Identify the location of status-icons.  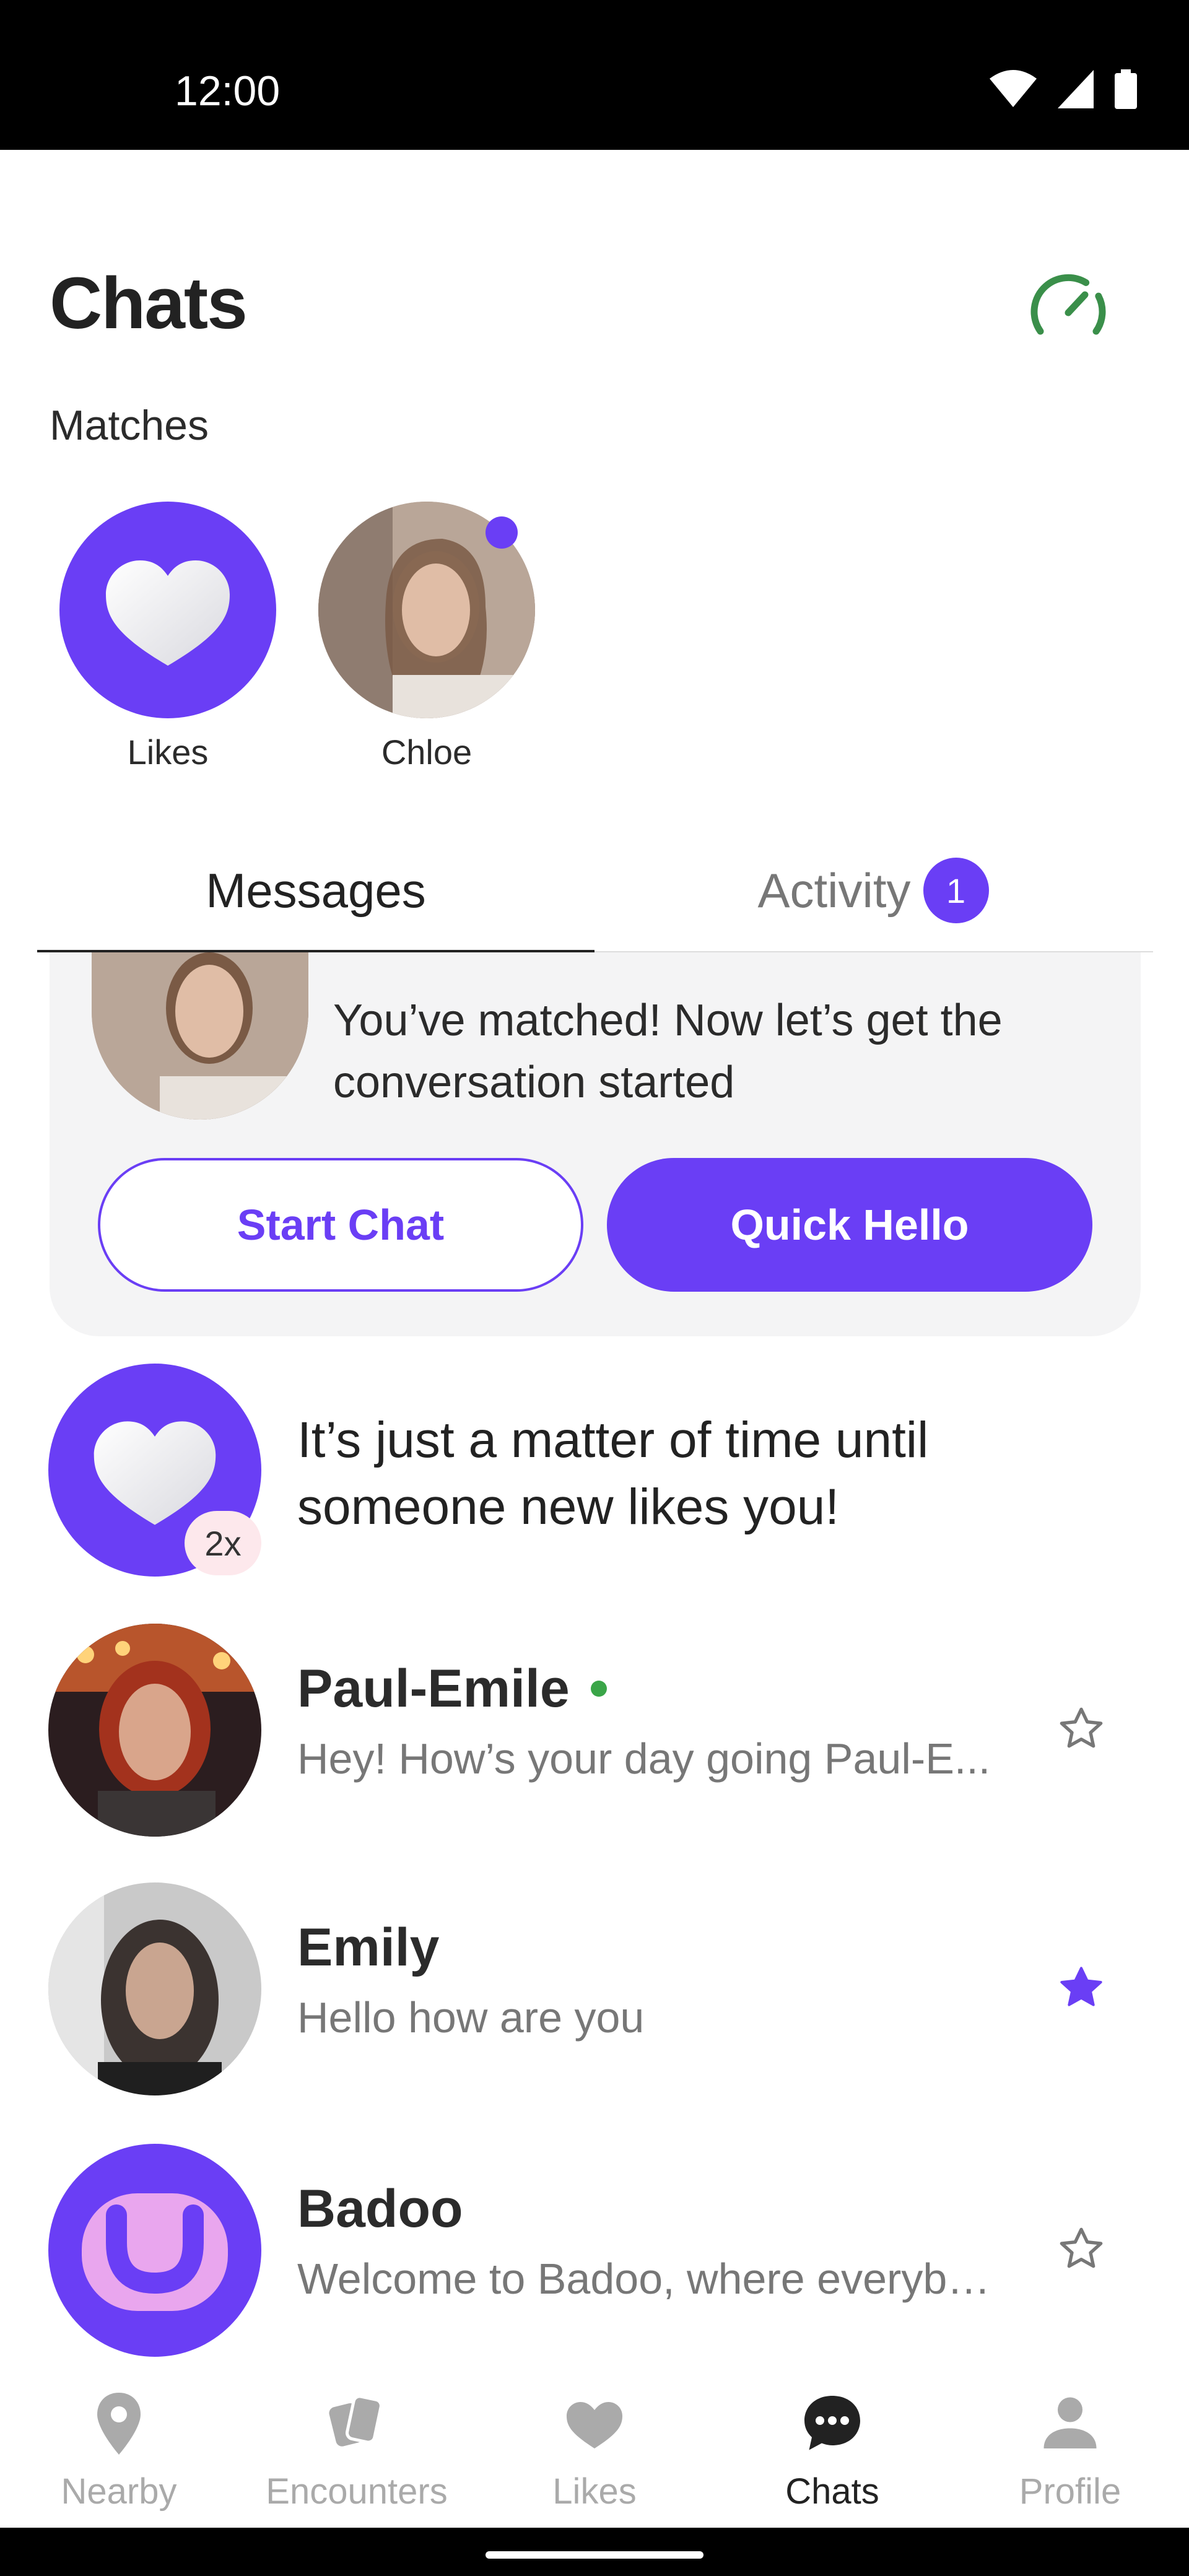
(1063, 89).